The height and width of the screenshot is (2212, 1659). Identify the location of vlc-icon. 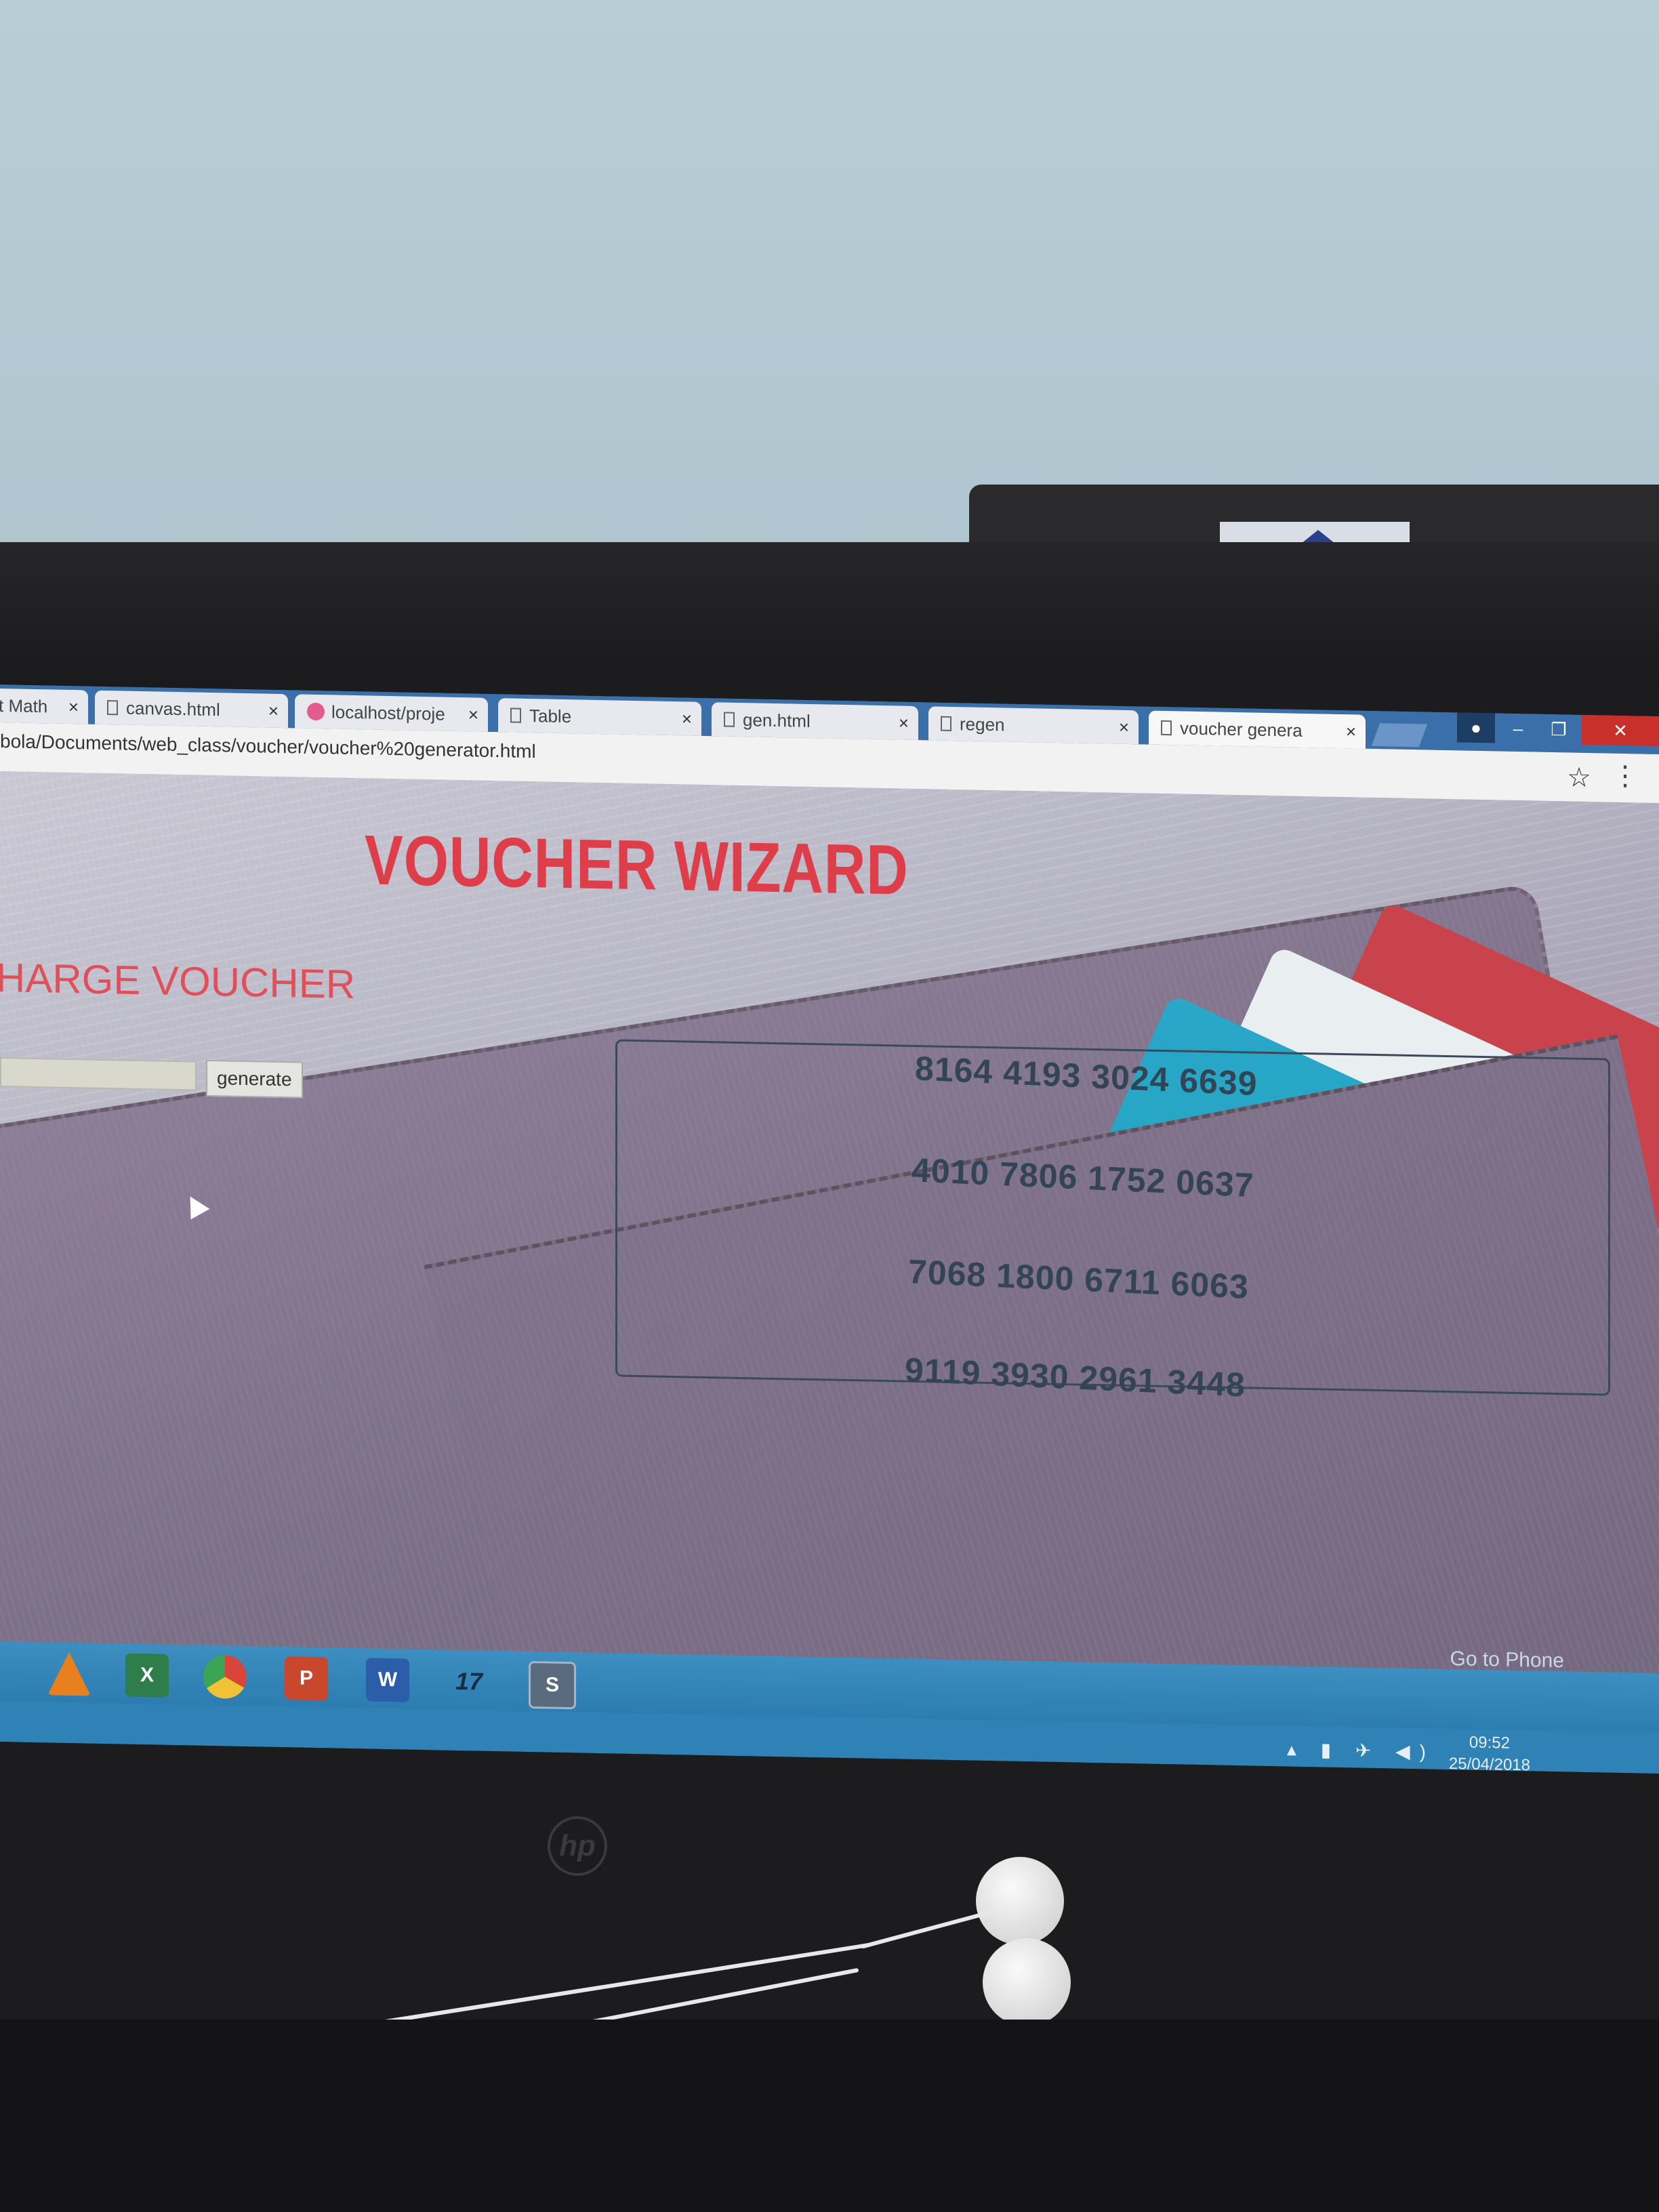
(69, 1674).